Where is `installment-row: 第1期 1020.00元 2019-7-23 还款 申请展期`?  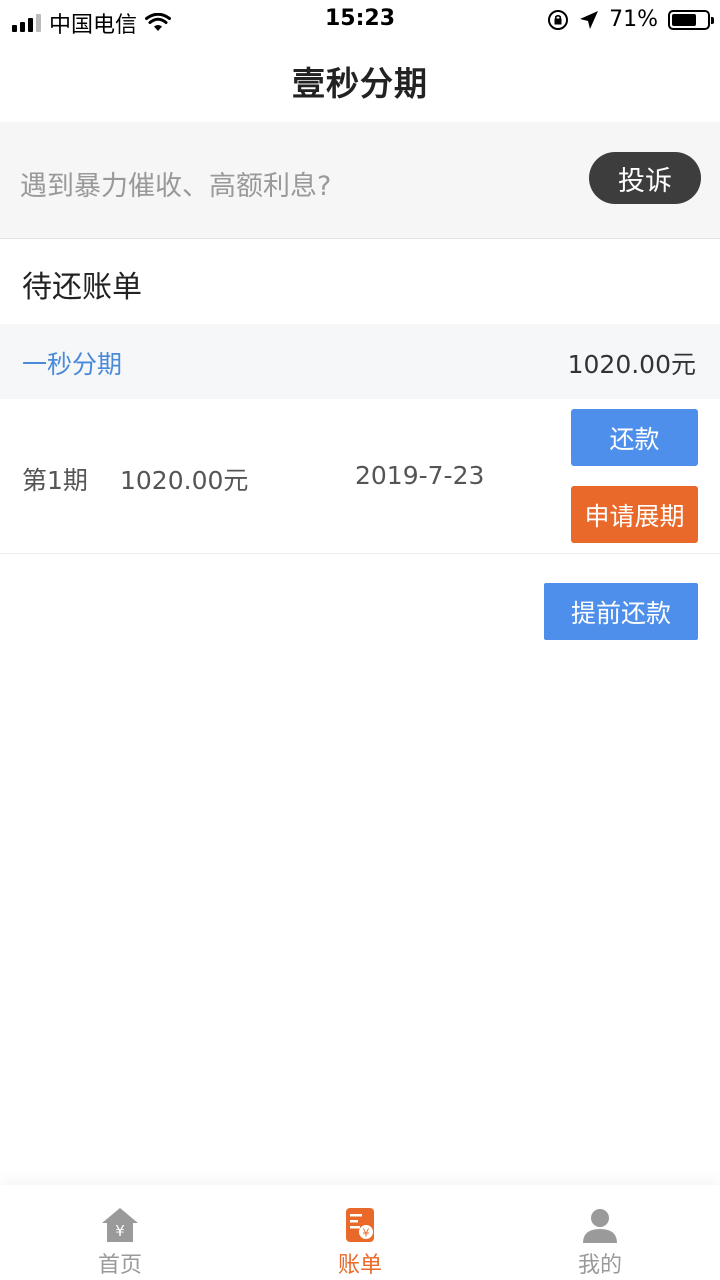 installment-row: 第1期 1020.00元 2019-7-23 还款 申请展期 is located at coordinates (360, 476).